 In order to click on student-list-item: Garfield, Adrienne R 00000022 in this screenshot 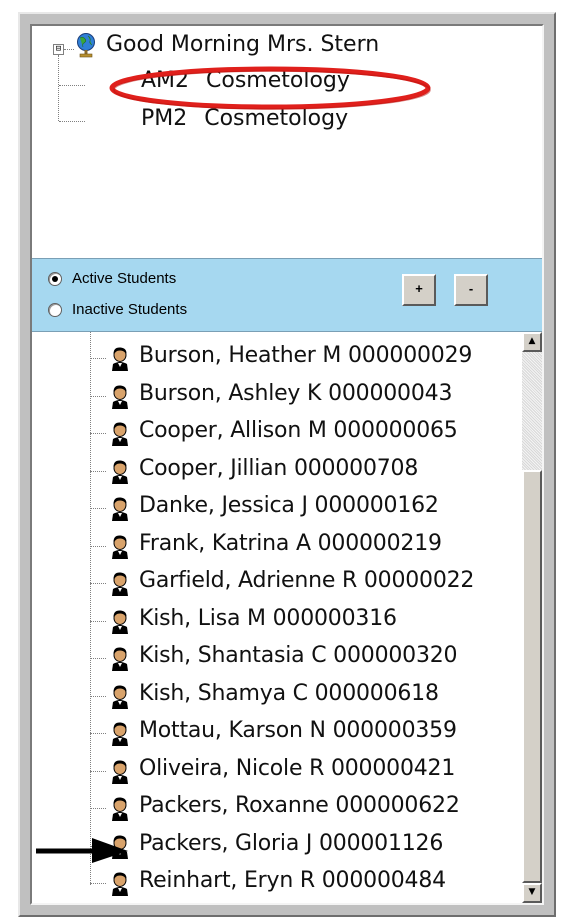, I will do `click(300, 584)`.